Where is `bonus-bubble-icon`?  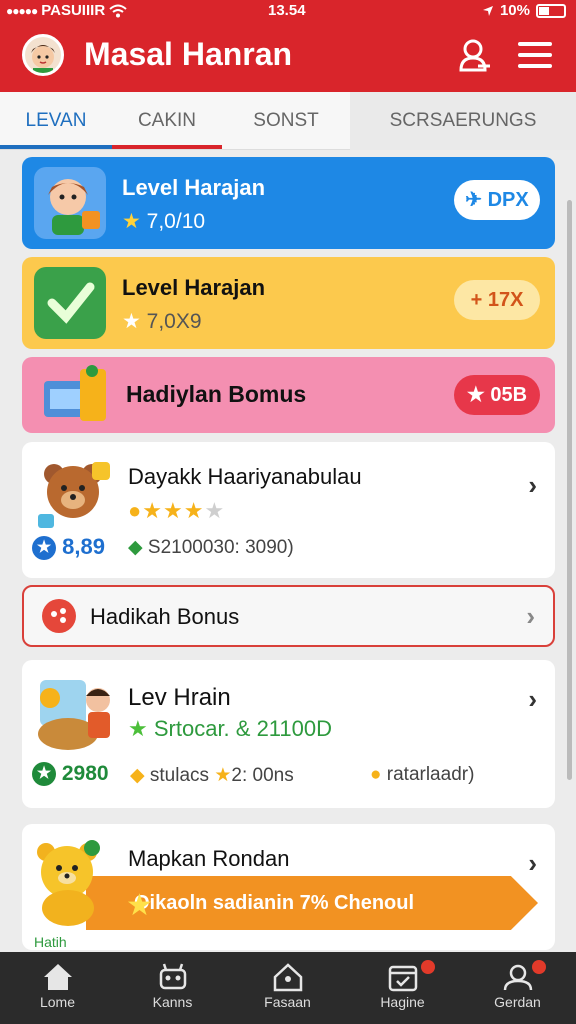
bonus-bubble-icon is located at coordinates (59, 616).